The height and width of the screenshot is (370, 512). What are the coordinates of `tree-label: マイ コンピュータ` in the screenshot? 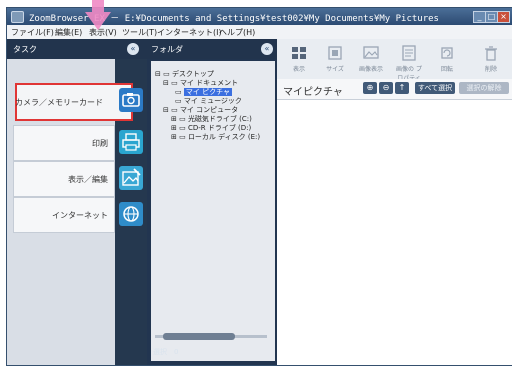 It's located at (209, 110).